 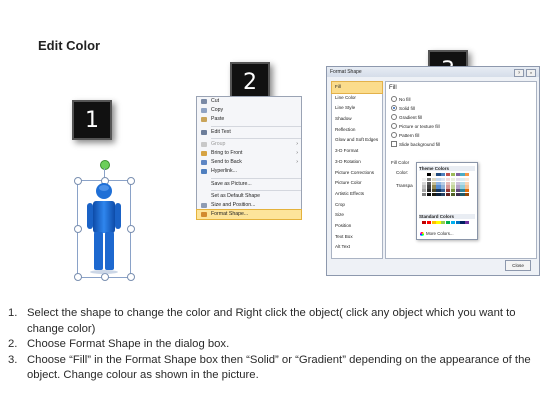 What do you see at coordinates (357, 108) in the screenshot?
I see `nav-item-line-style: Line Style` at bounding box center [357, 108].